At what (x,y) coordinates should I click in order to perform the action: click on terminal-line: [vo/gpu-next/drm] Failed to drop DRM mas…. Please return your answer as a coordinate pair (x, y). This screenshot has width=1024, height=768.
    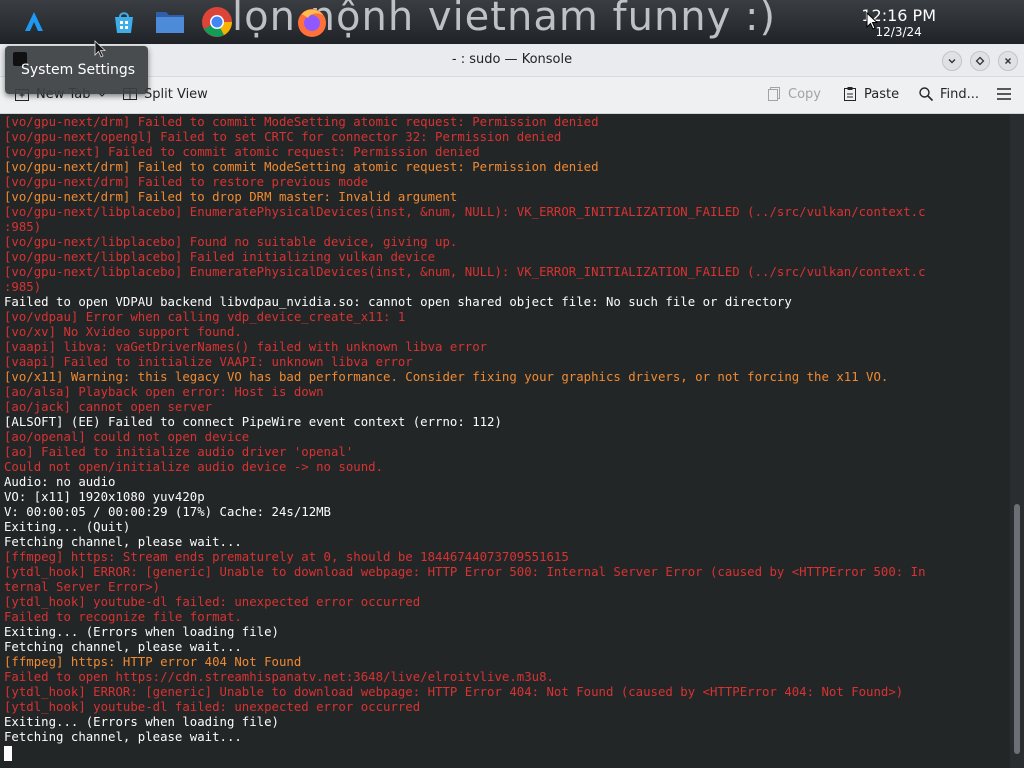
    Looking at the image, I should click on (231, 197).